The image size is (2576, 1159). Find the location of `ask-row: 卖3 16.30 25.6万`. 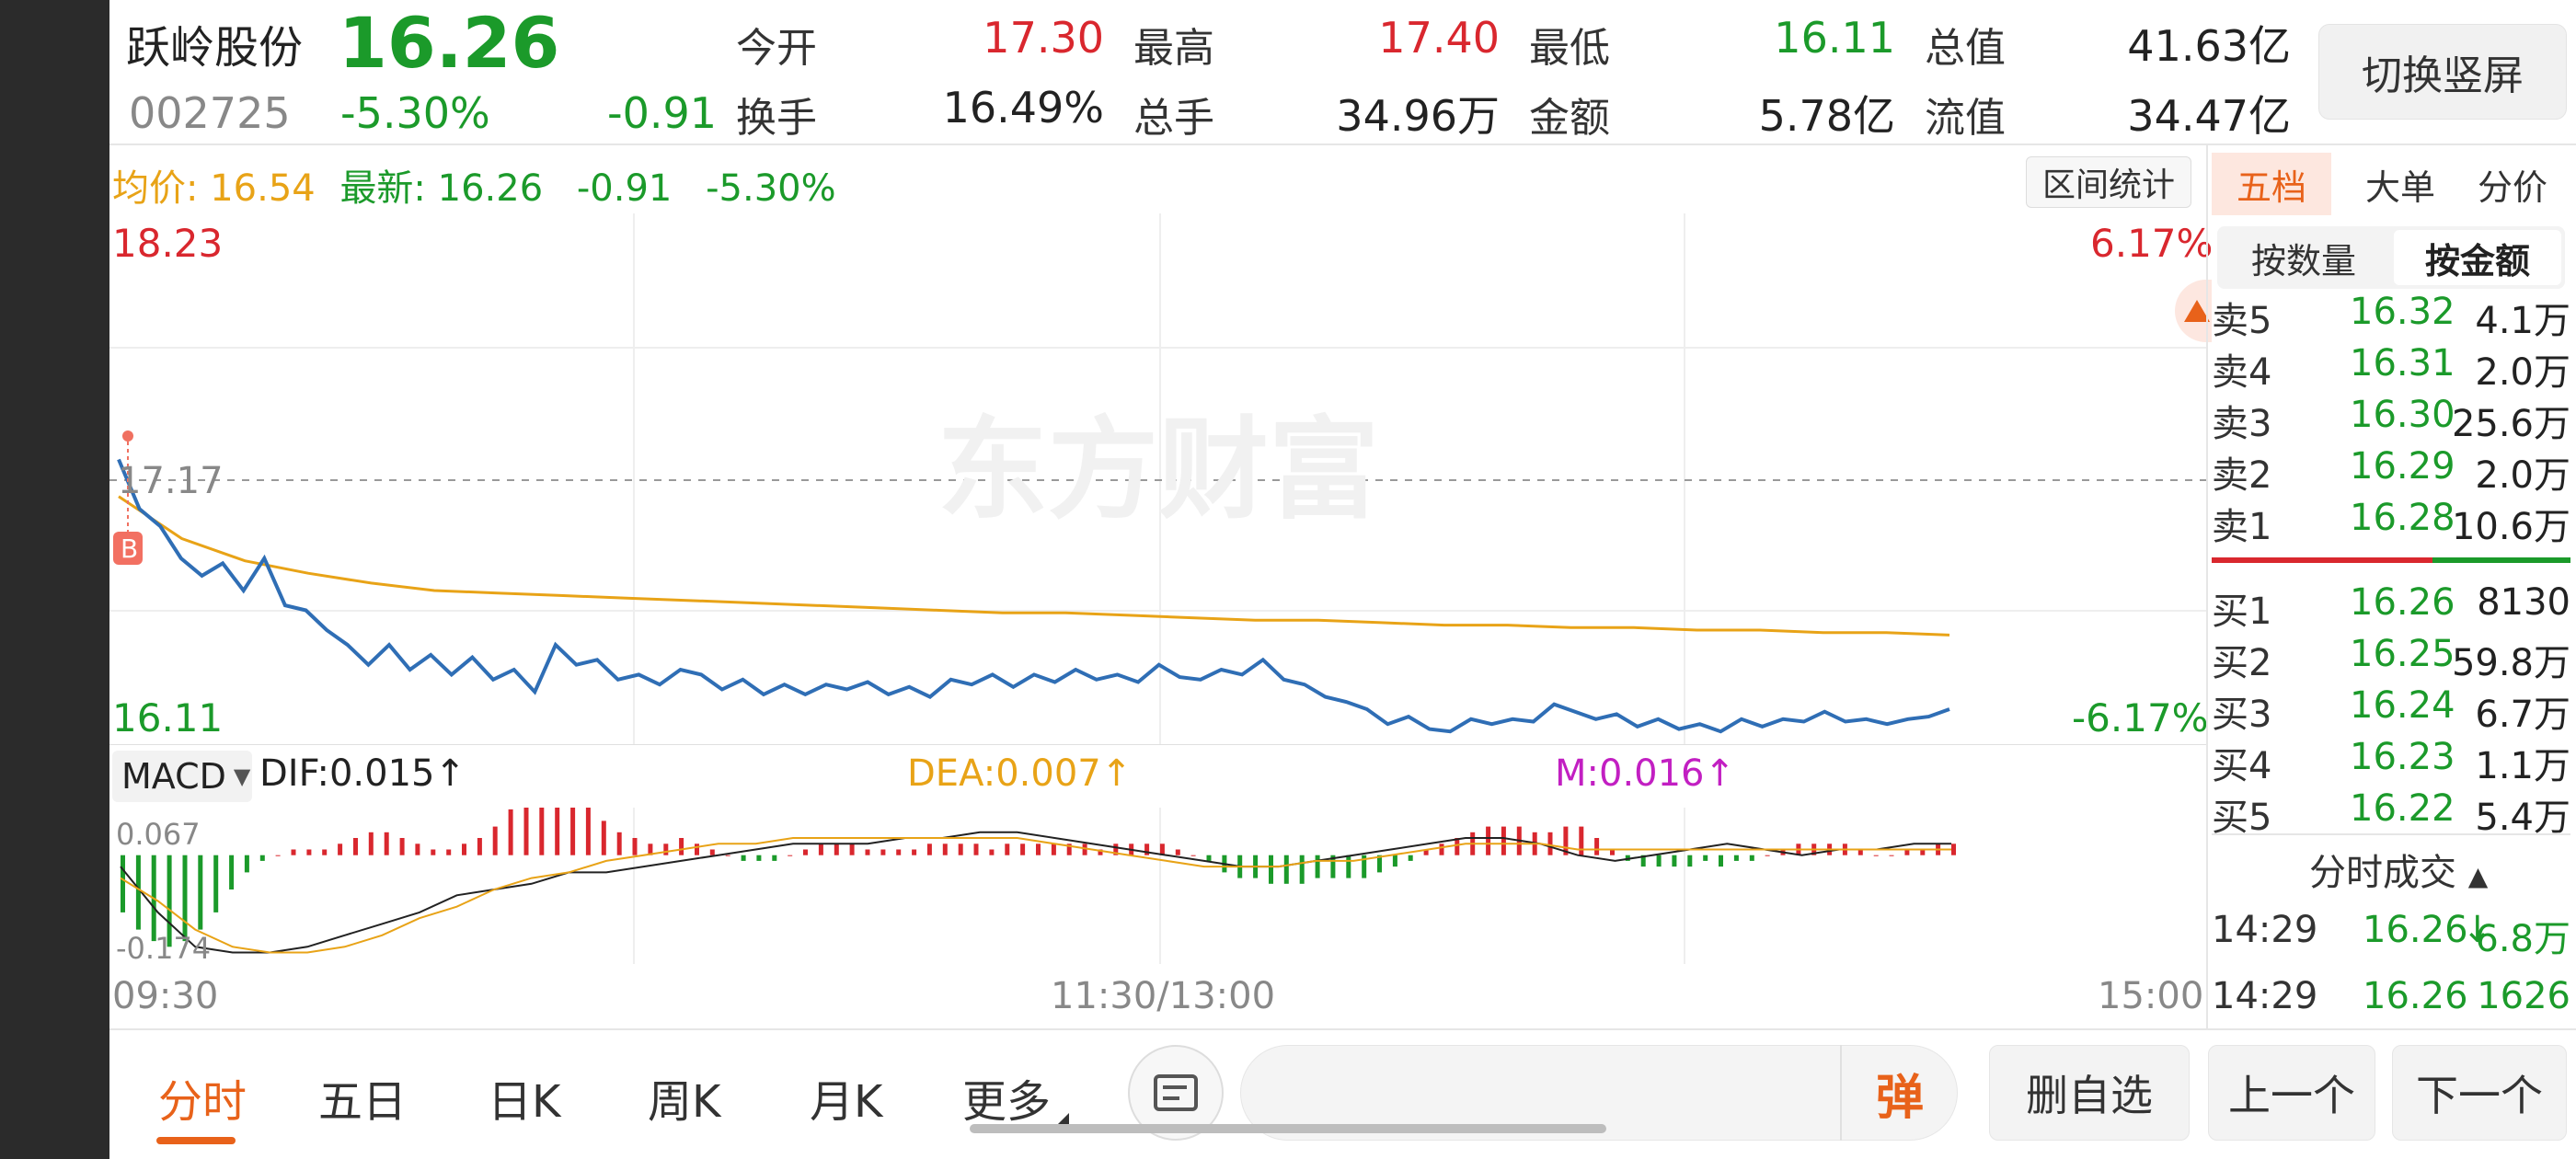

ask-row: 卖3 16.30 25.6万 is located at coordinates (2391, 419).